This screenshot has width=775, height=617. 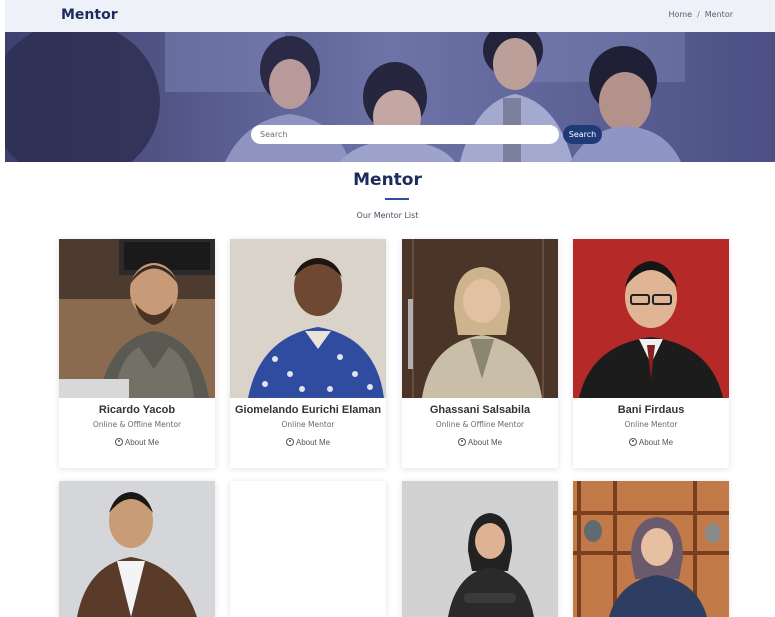 What do you see at coordinates (89, 15) in the screenshot?
I see `brand-logo-text: Mentor` at bounding box center [89, 15].